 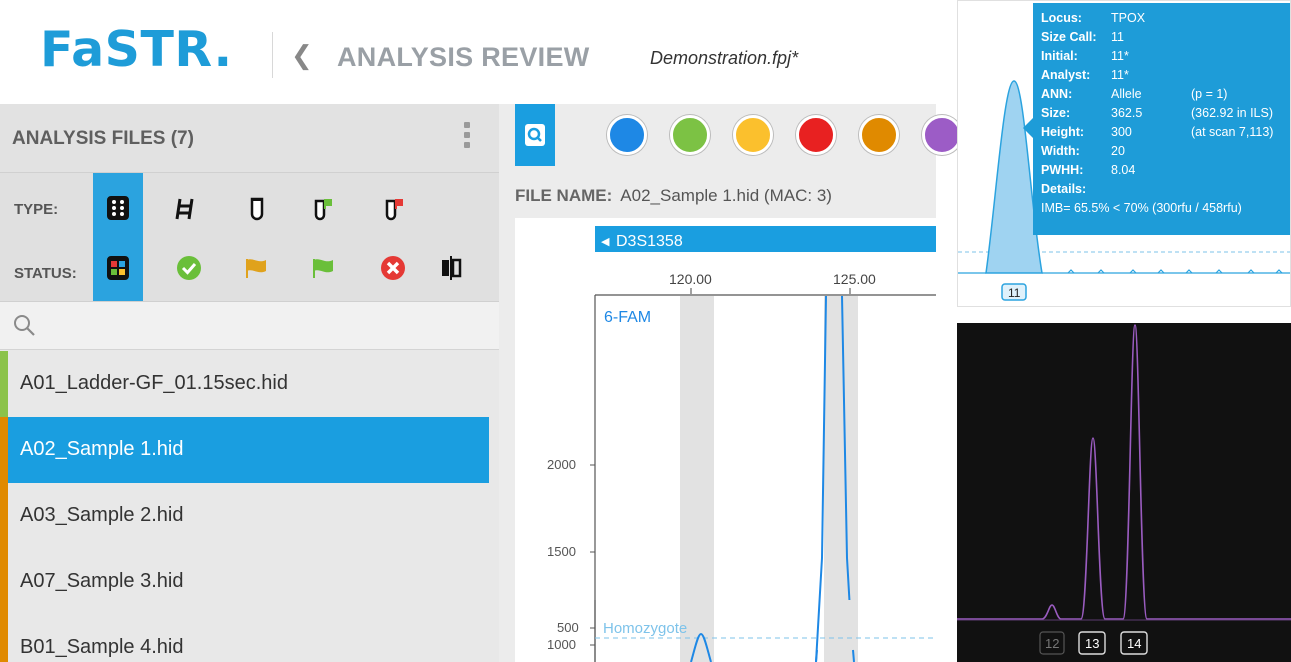 I want to click on negative-control-tube-icon, so click(x=395, y=211).